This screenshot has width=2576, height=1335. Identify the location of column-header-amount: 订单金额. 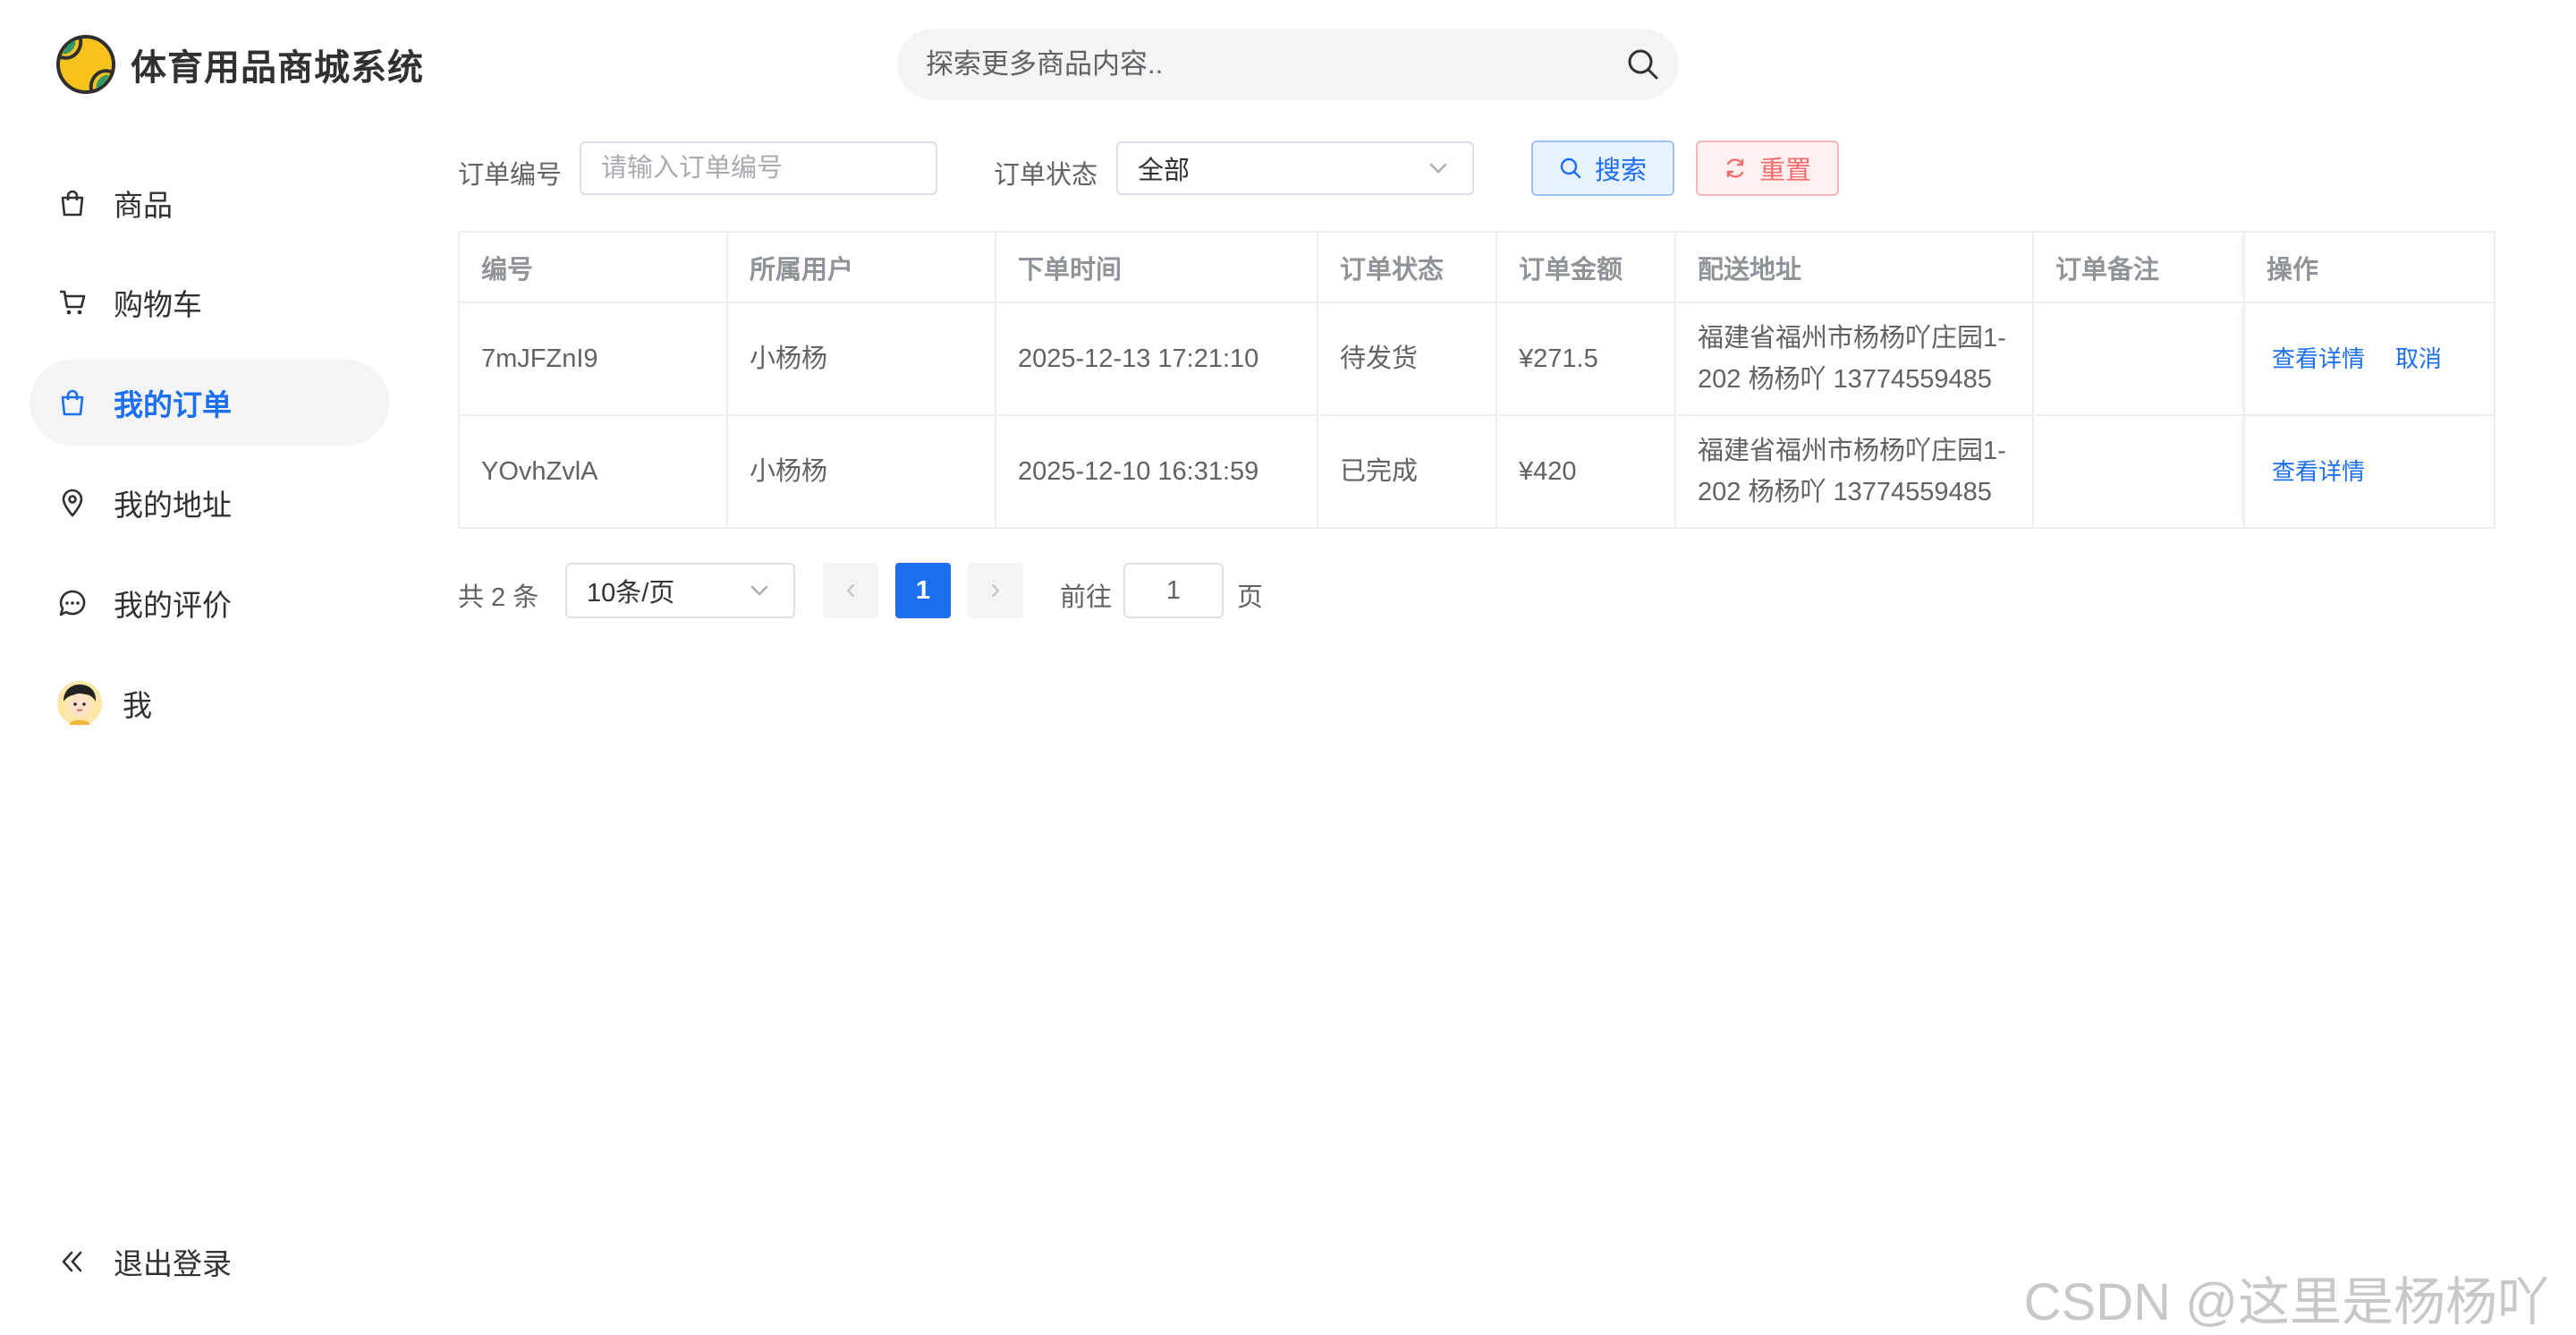
(1586, 267).